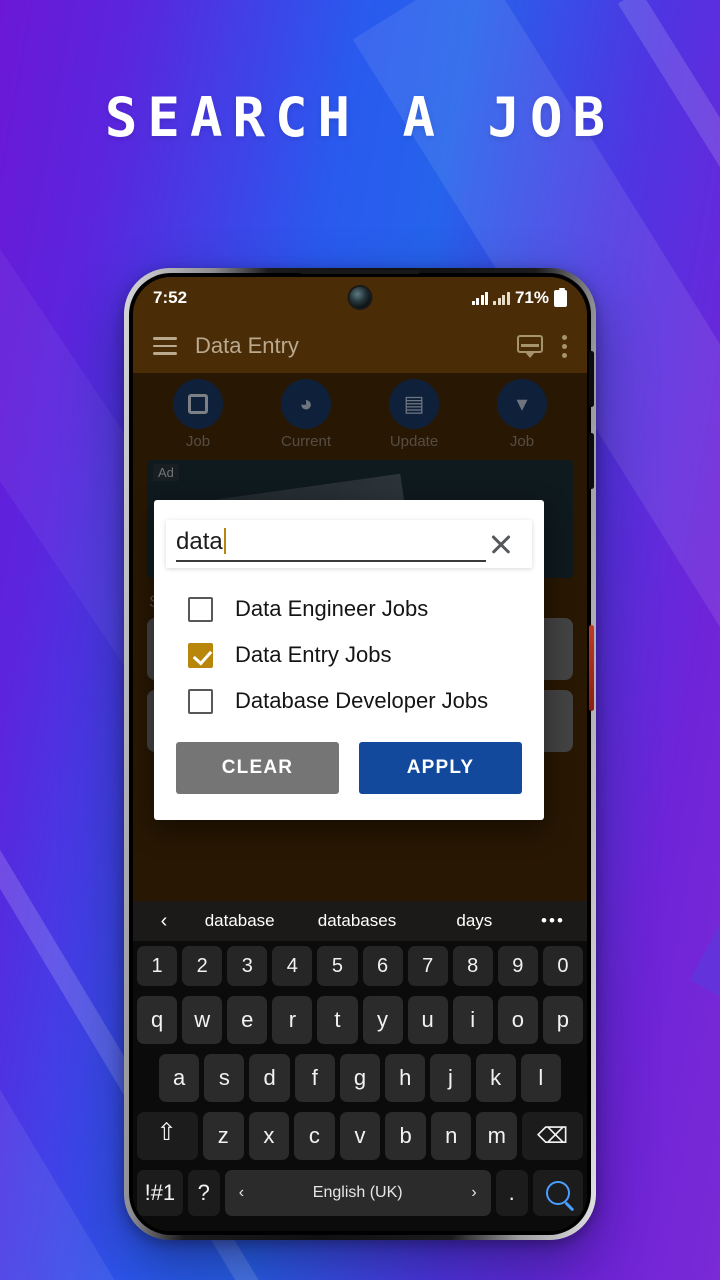  I want to click on kebab-menu-icon, so click(564, 346).